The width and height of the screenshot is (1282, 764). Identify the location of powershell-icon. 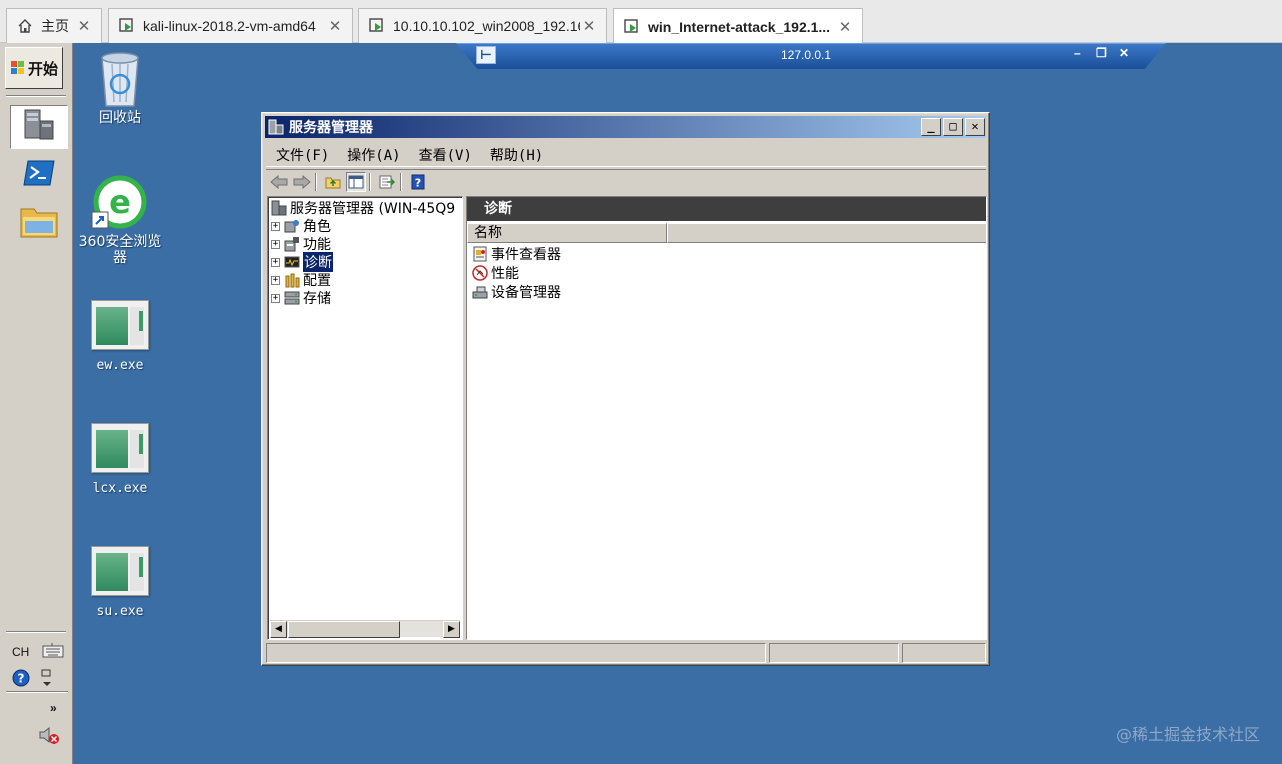
(39, 175).